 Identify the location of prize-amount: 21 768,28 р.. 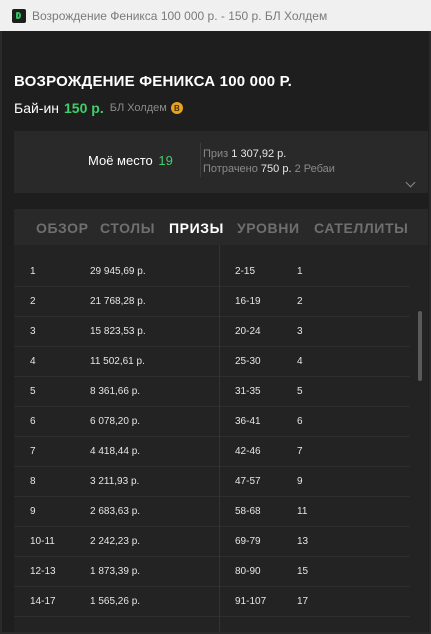
(118, 301).